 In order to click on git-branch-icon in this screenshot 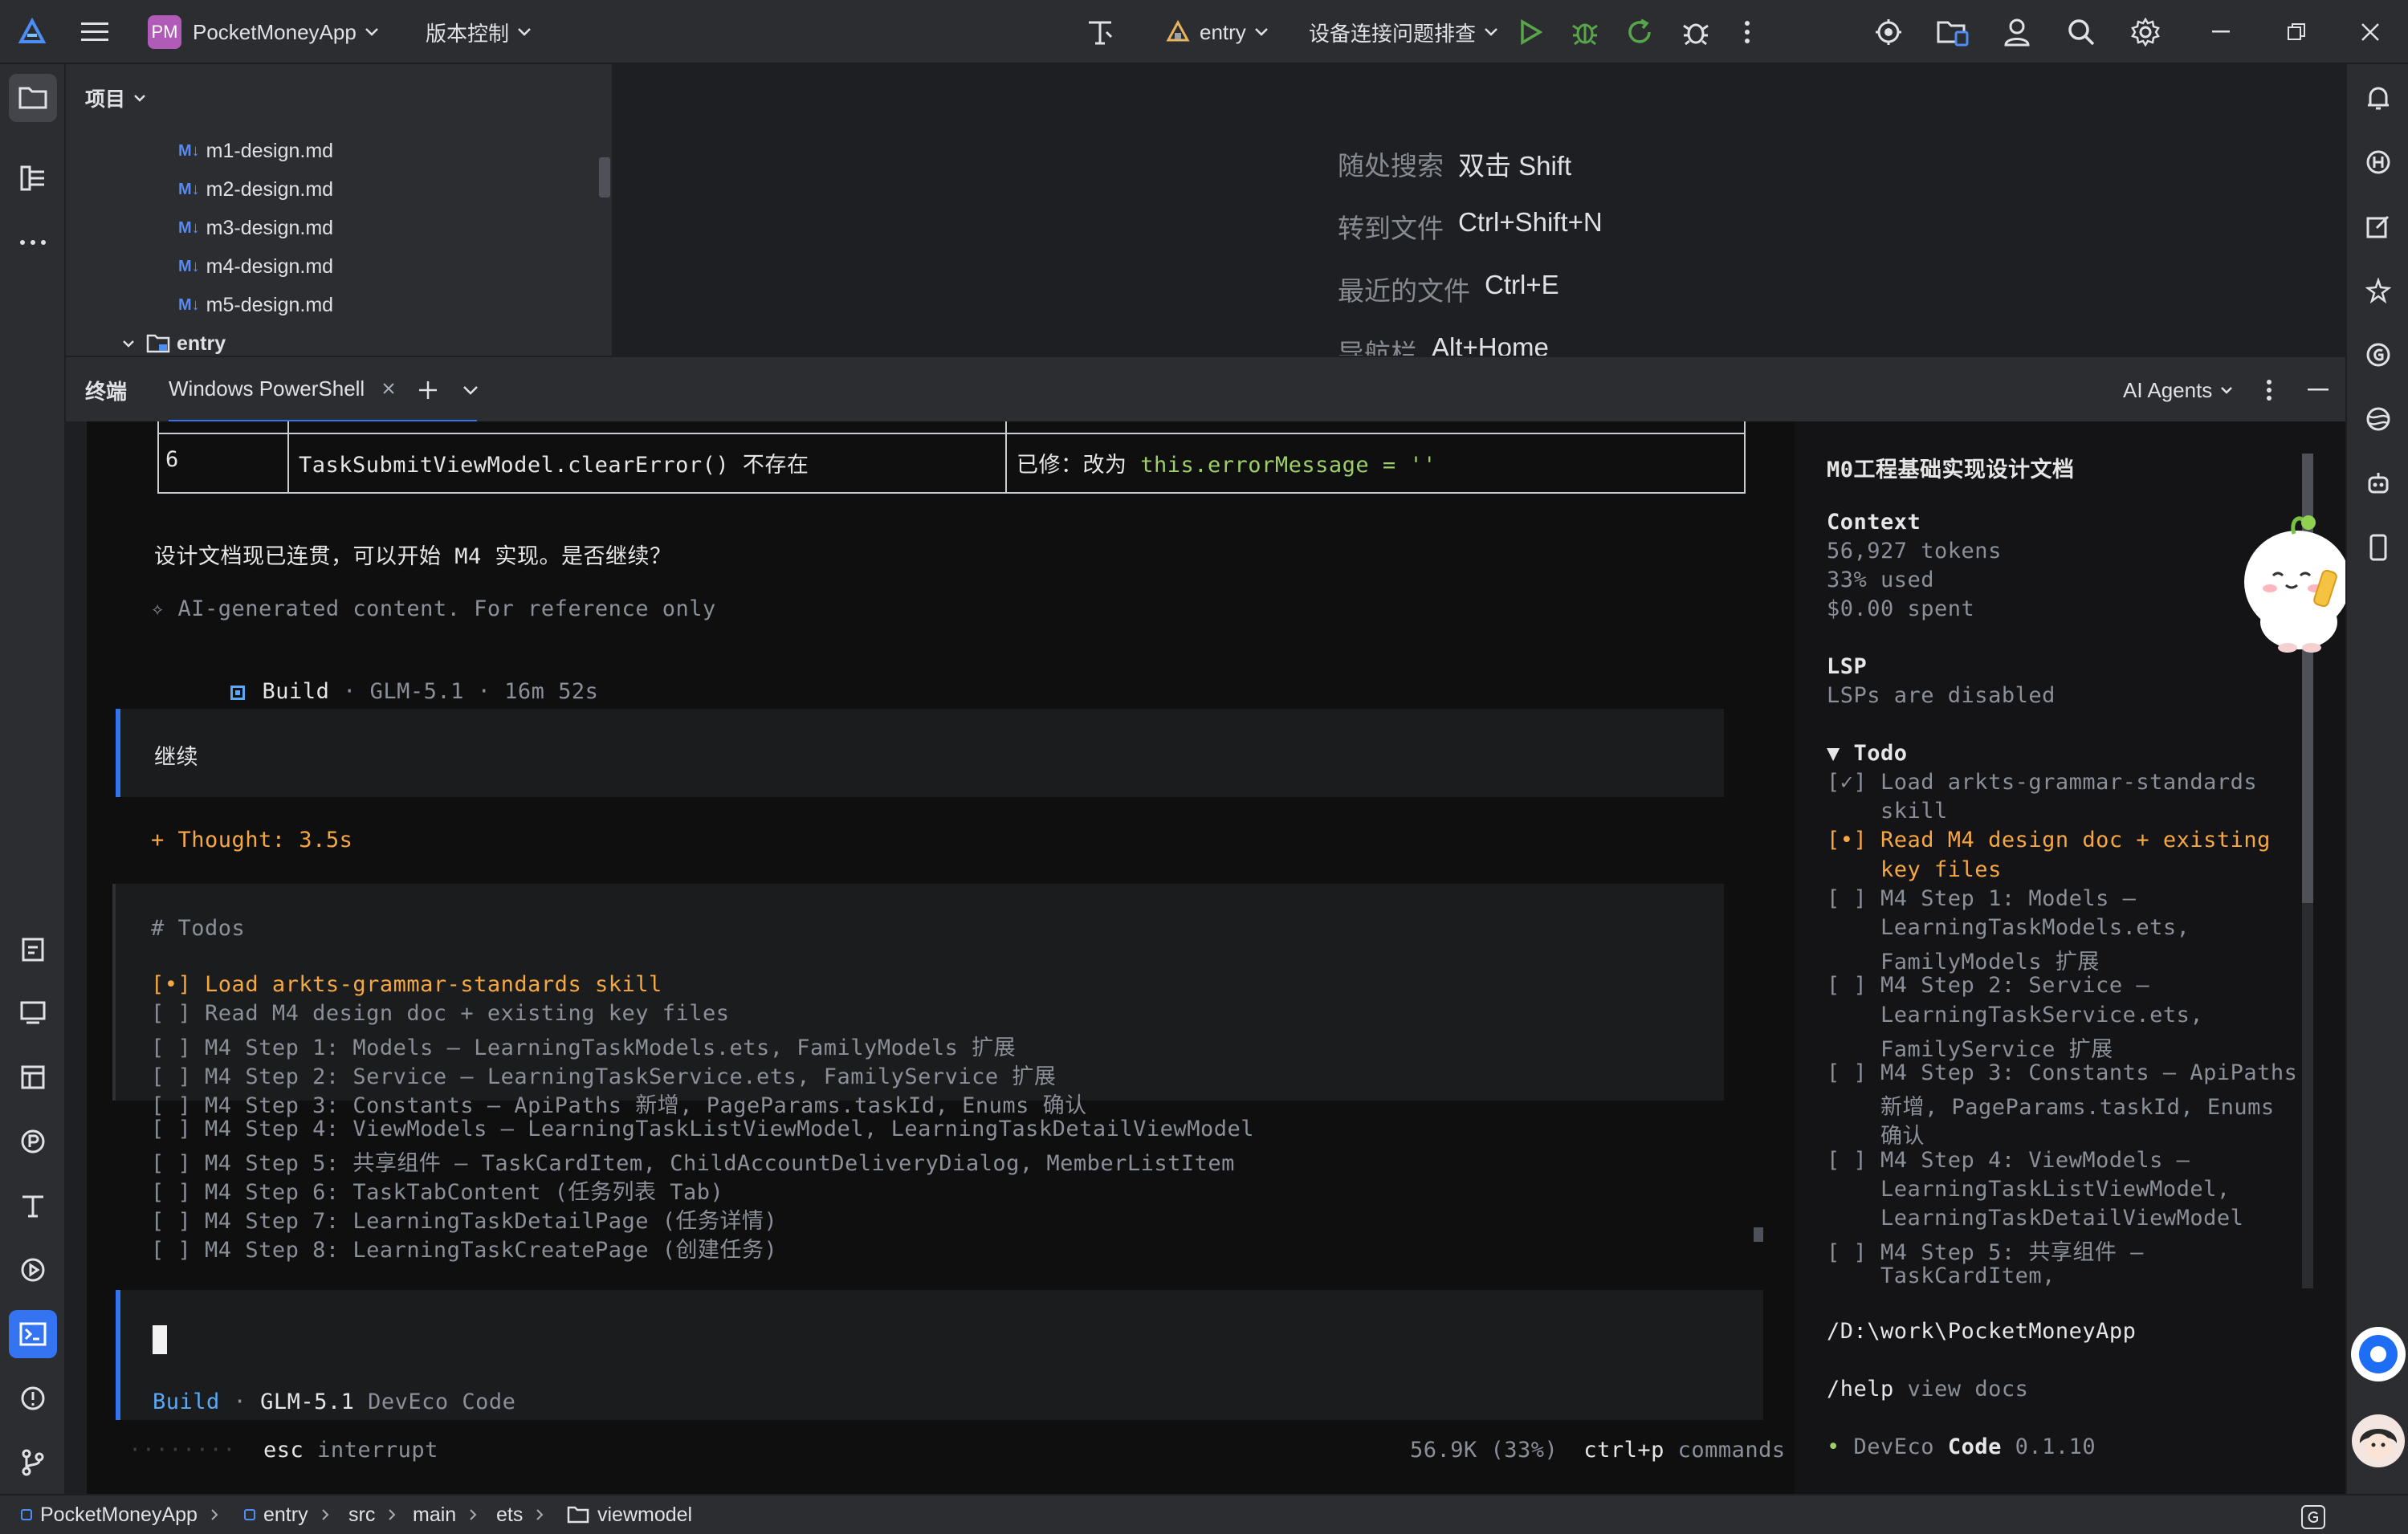, I will do `click(33, 1462)`.